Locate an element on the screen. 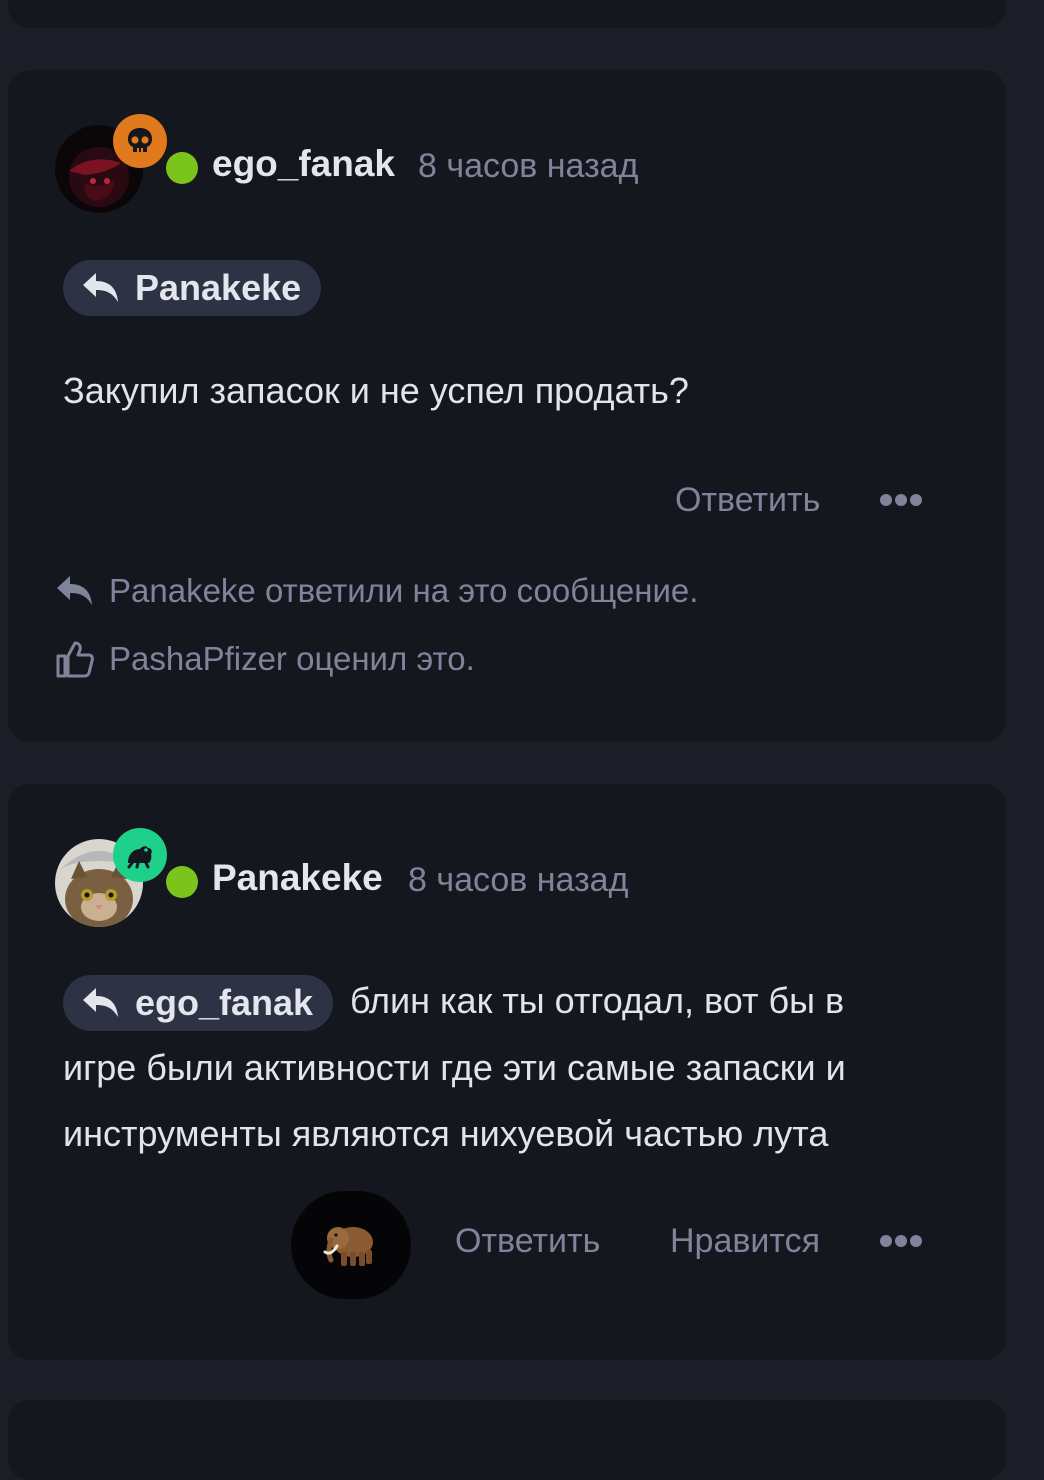 The image size is (1044, 1480). reply-activity-notice: Panakeke ответили на это сообщение. is located at coordinates (376, 591).